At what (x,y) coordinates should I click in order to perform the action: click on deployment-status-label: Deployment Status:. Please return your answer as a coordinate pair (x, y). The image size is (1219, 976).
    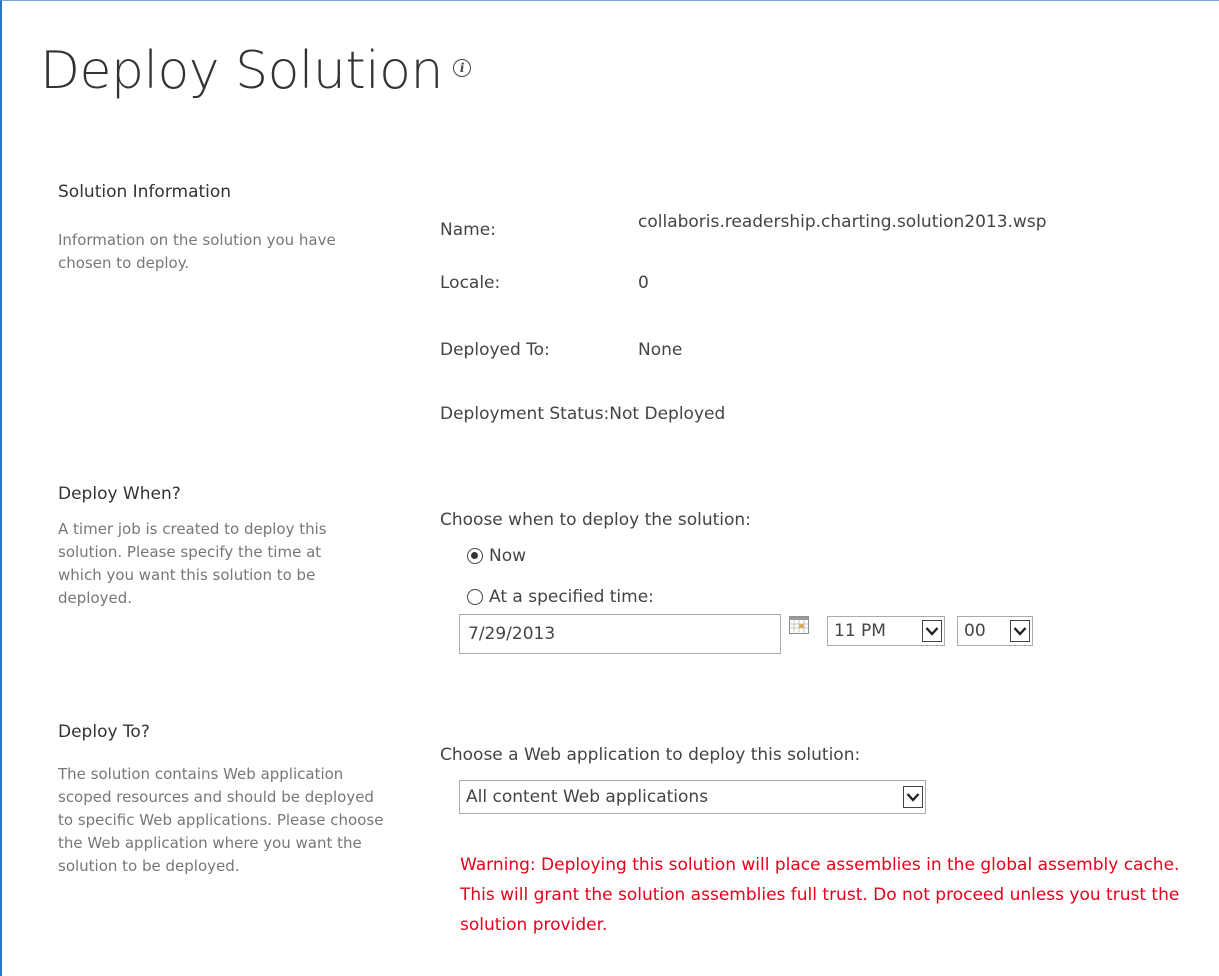
    Looking at the image, I should click on (525, 414).